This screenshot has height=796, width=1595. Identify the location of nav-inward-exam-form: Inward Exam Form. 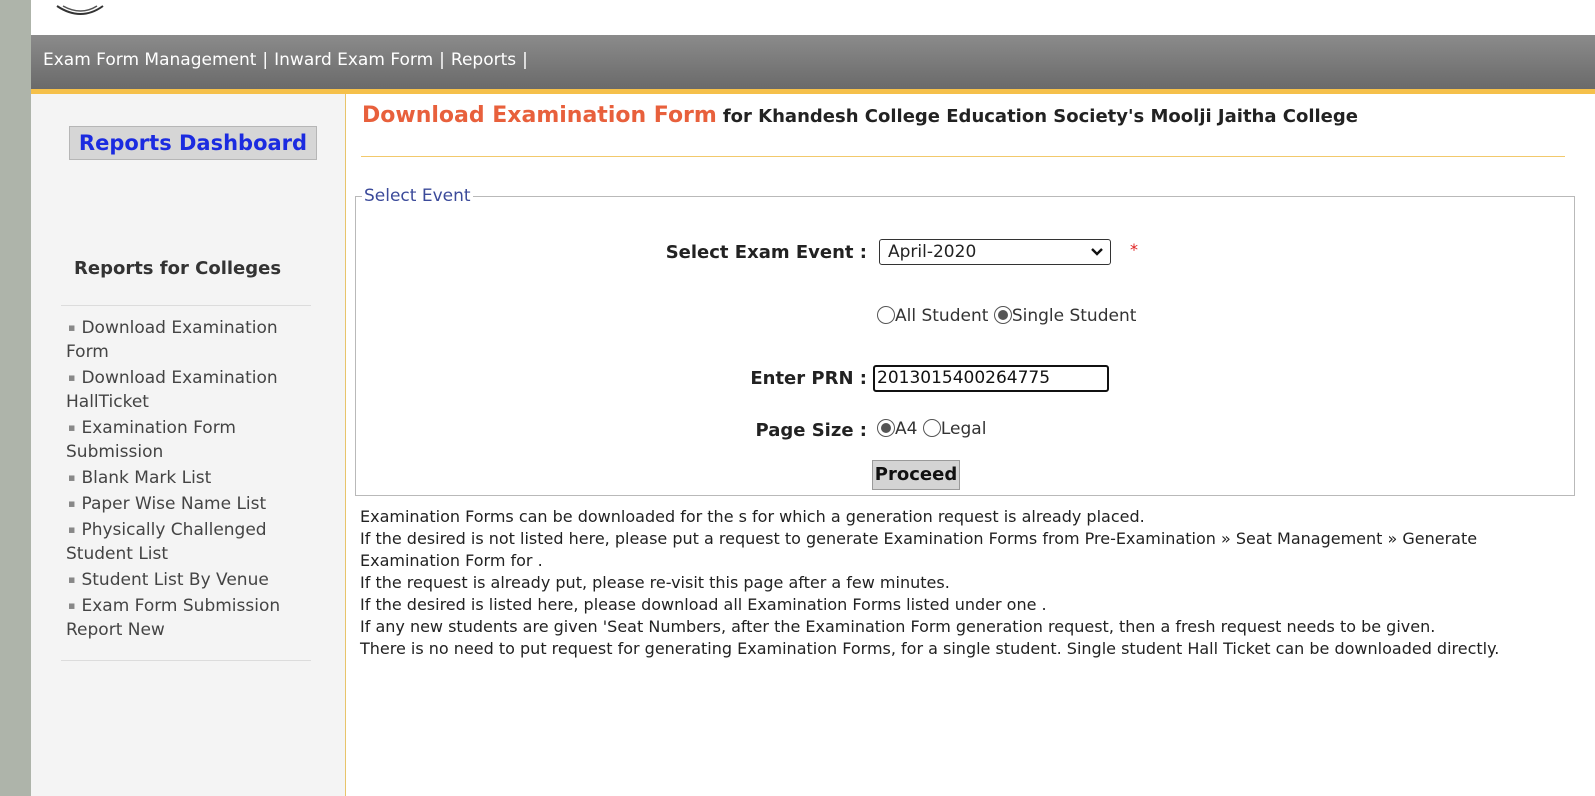
(353, 60).